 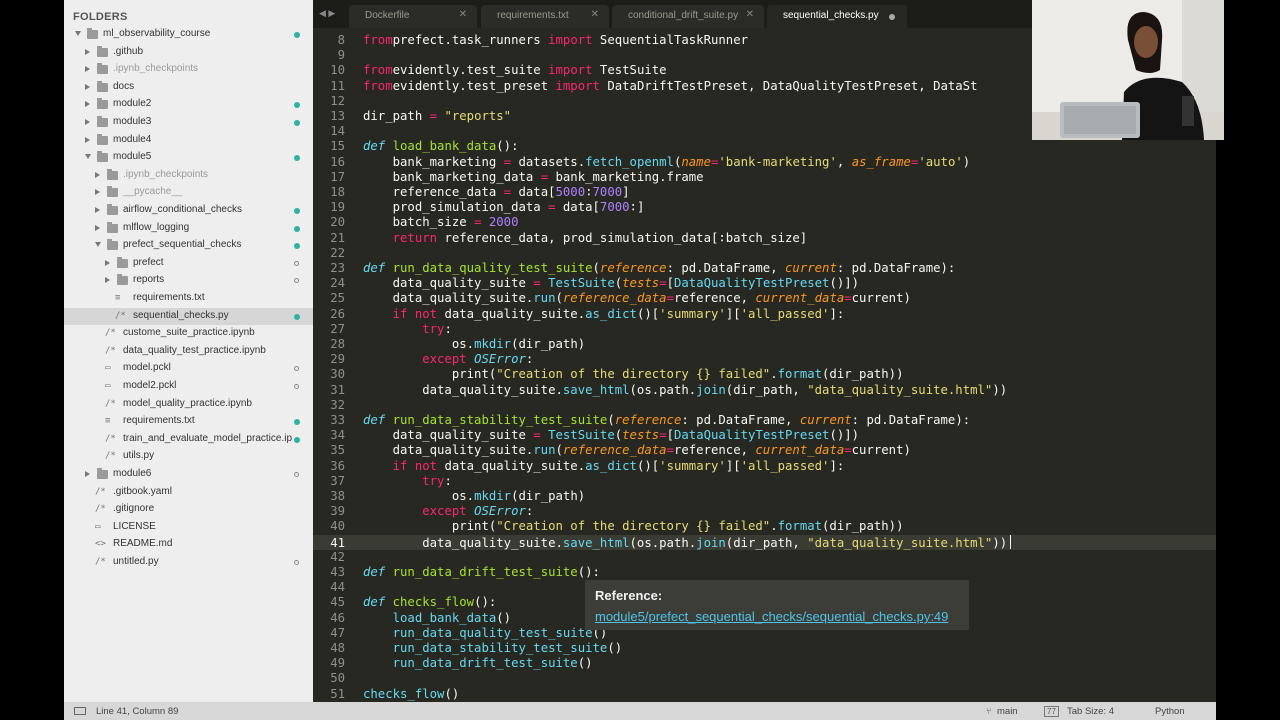 What do you see at coordinates (1051, 711) in the screenshot?
I see `changes-badge: 77` at bounding box center [1051, 711].